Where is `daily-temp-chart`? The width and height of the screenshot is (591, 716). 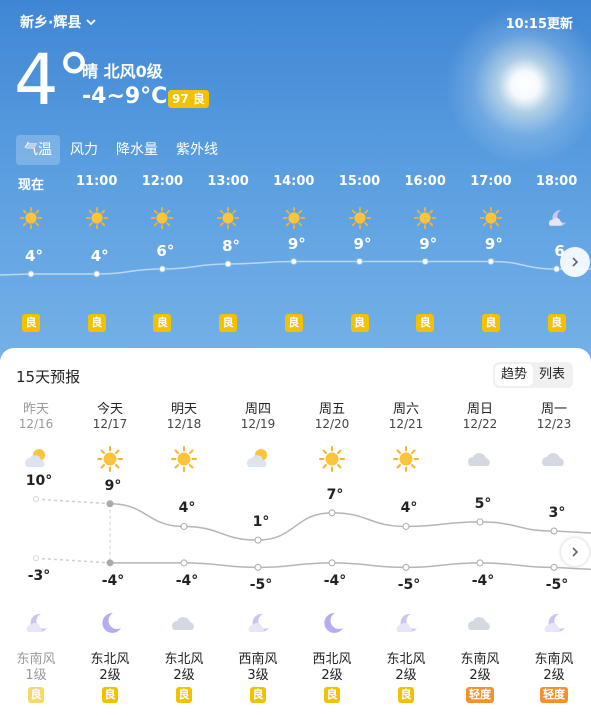 daily-temp-chart is located at coordinates (312, 533).